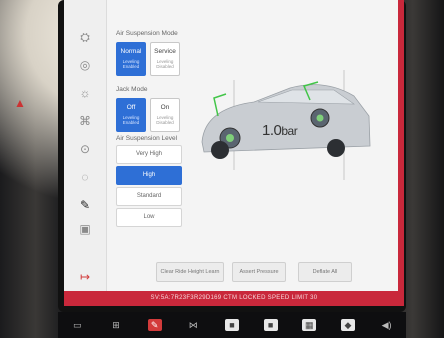 Image resolution: width=444 pixels, height=338 pixels. What do you see at coordinates (85, 149) in the screenshot?
I see `drive-icon: ⊙` at bounding box center [85, 149].